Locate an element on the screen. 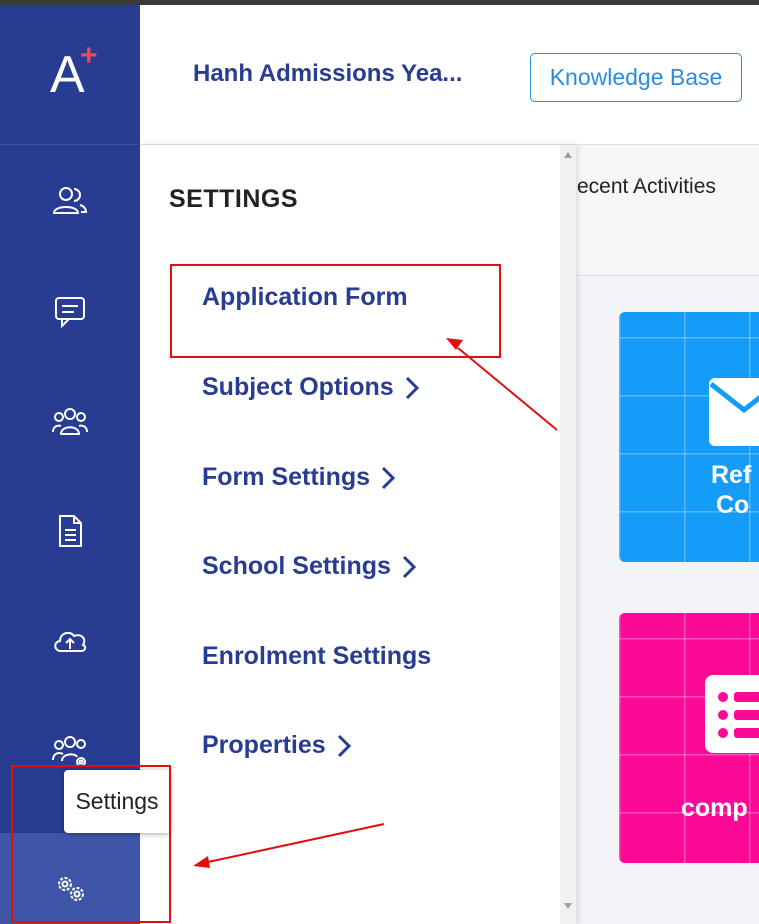 This screenshot has height=924, width=759. sidebar-item-contacts is located at coordinates (70, 201).